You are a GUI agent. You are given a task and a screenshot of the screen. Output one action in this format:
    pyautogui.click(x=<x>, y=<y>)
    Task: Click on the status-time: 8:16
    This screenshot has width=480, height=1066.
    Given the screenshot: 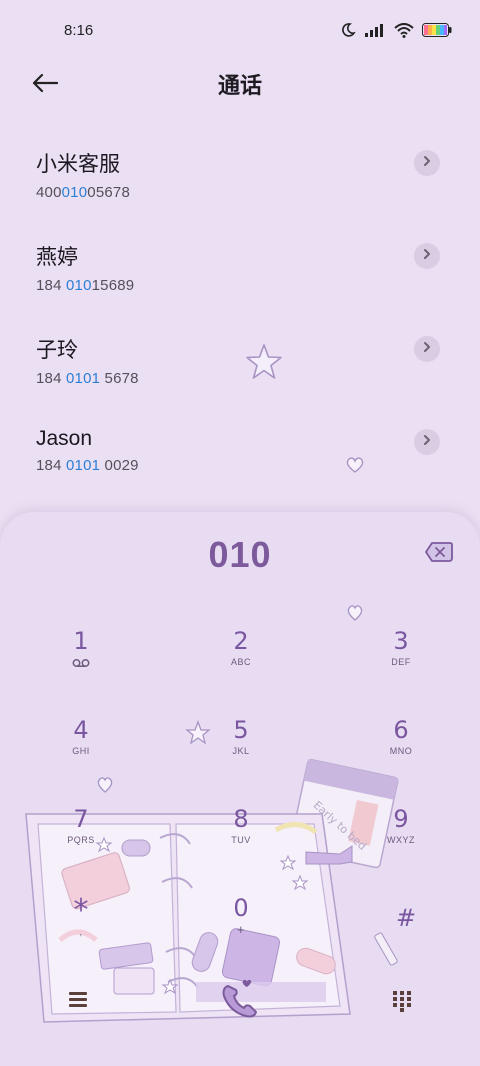 What is the action you would take?
    pyautogui.click(x=79, y=30)
    